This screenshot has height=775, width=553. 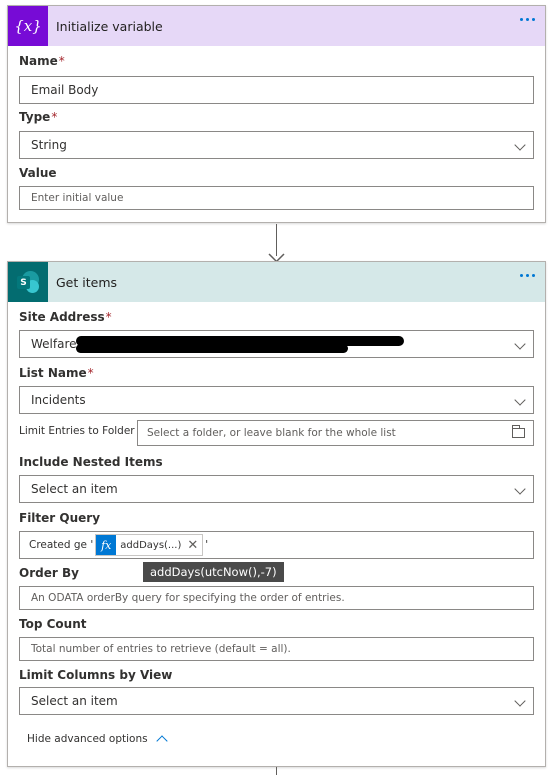 What do you see at coordinates (91, 462) in the screenshot?
I see `nested-items-label: Include Nested Items` at bounding box center [91, 462].